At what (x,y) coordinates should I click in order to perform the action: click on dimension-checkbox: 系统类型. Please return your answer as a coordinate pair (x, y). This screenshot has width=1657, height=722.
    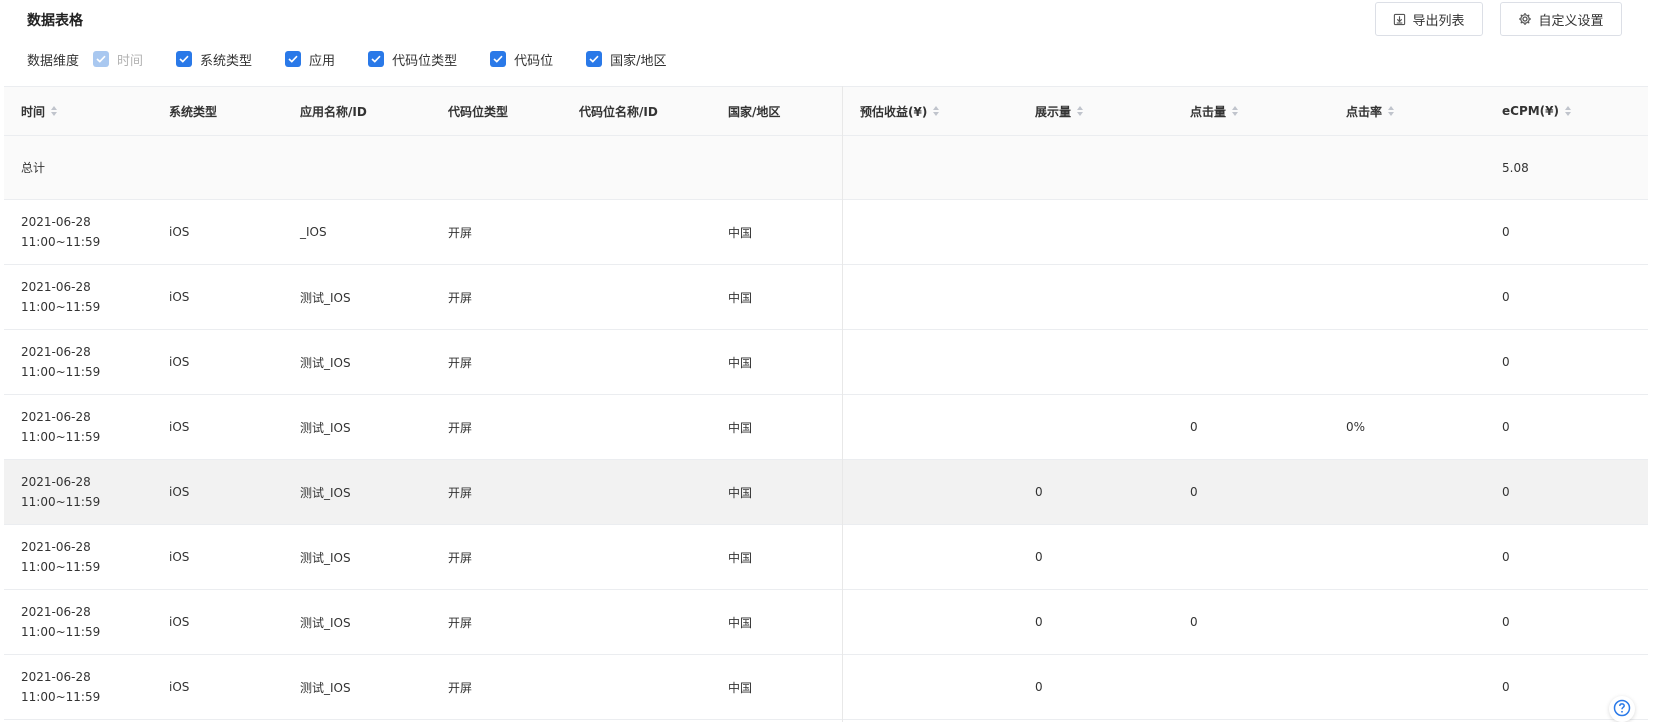
    Looking at the image, I should click on (214, 59).